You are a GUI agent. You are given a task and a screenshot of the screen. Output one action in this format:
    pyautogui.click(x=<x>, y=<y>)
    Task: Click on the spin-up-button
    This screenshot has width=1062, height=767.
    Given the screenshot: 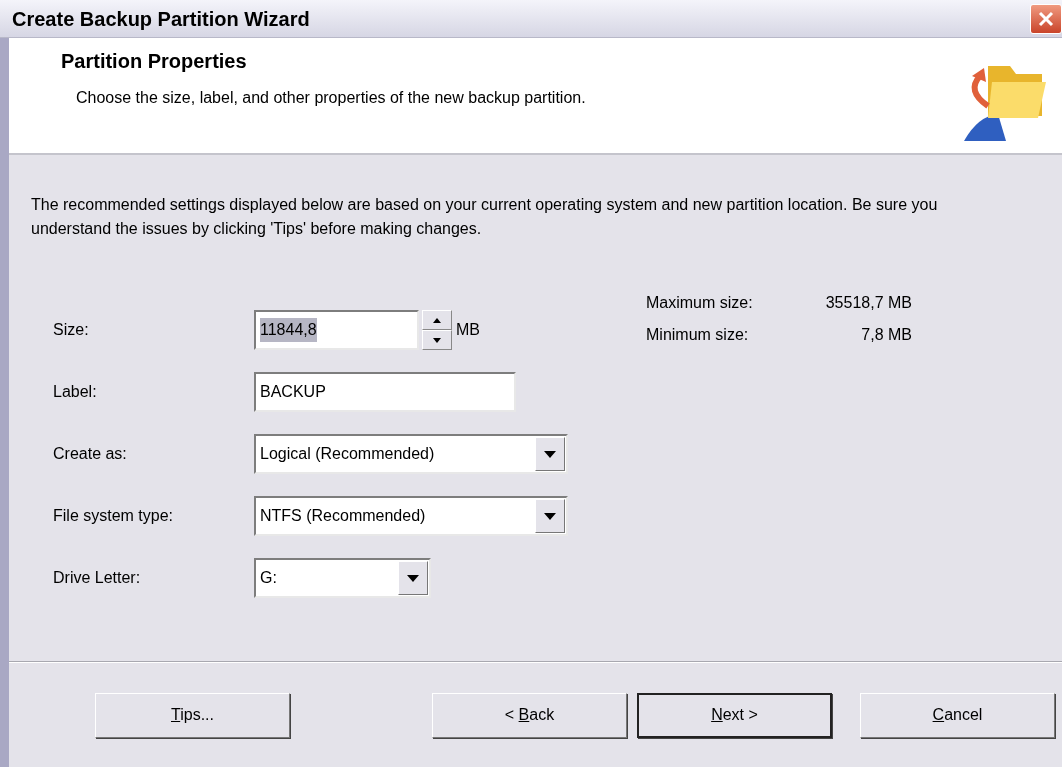 What is the action you would take?
    pyautogui.click(x=437, y=320)
    